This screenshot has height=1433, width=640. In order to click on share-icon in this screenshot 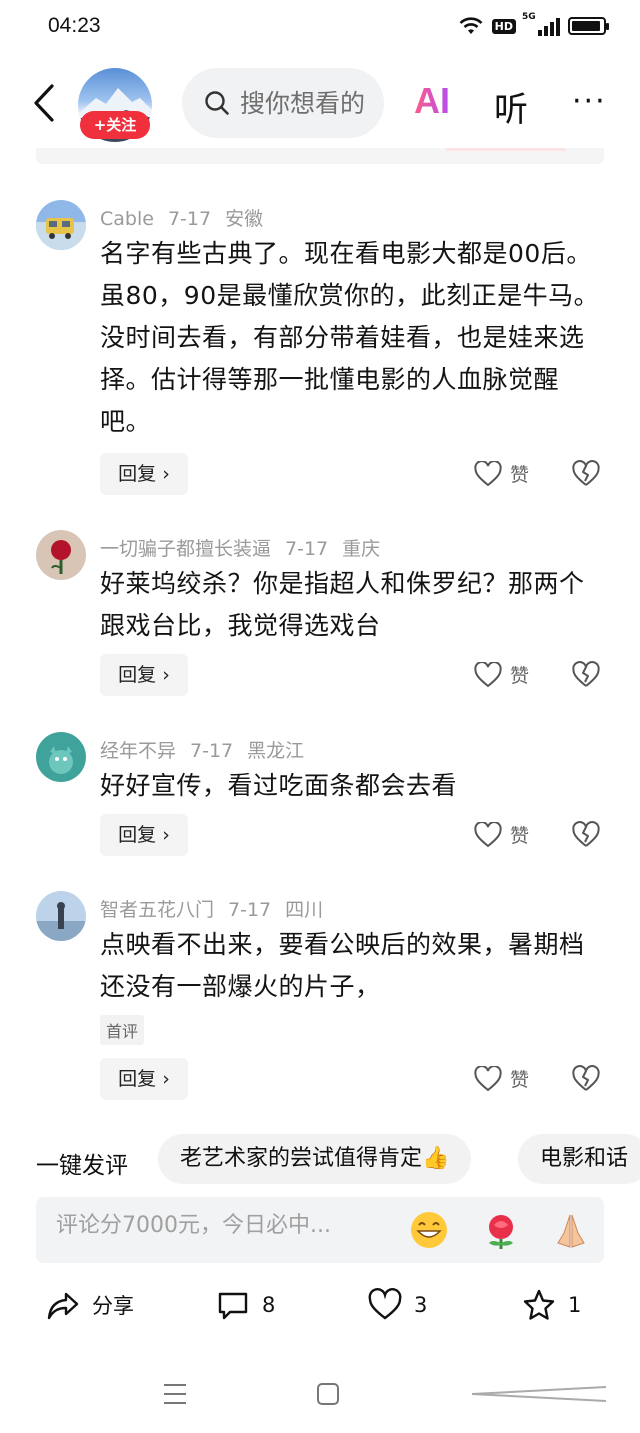, I will do `click(63, 1306)`.